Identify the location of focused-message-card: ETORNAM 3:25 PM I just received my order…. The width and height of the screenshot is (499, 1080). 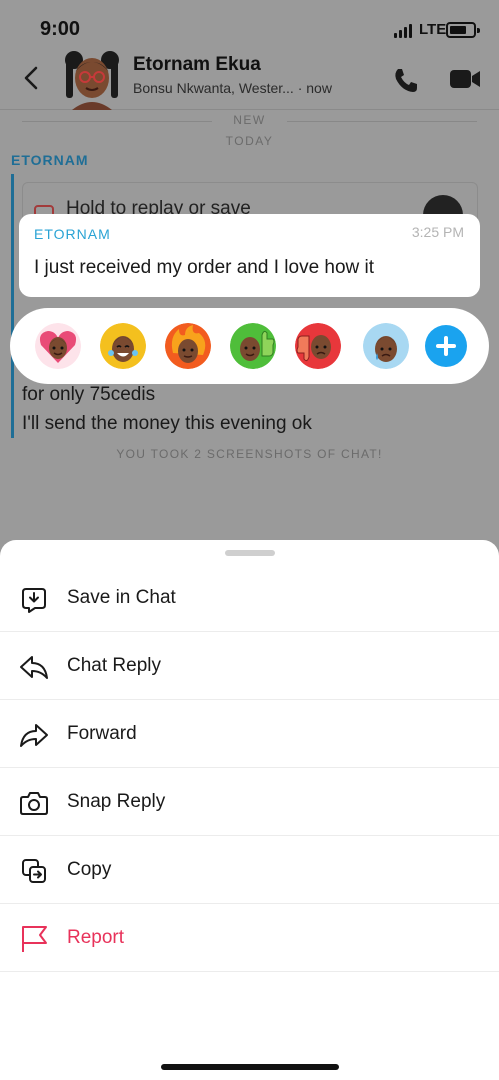
(249, 255).